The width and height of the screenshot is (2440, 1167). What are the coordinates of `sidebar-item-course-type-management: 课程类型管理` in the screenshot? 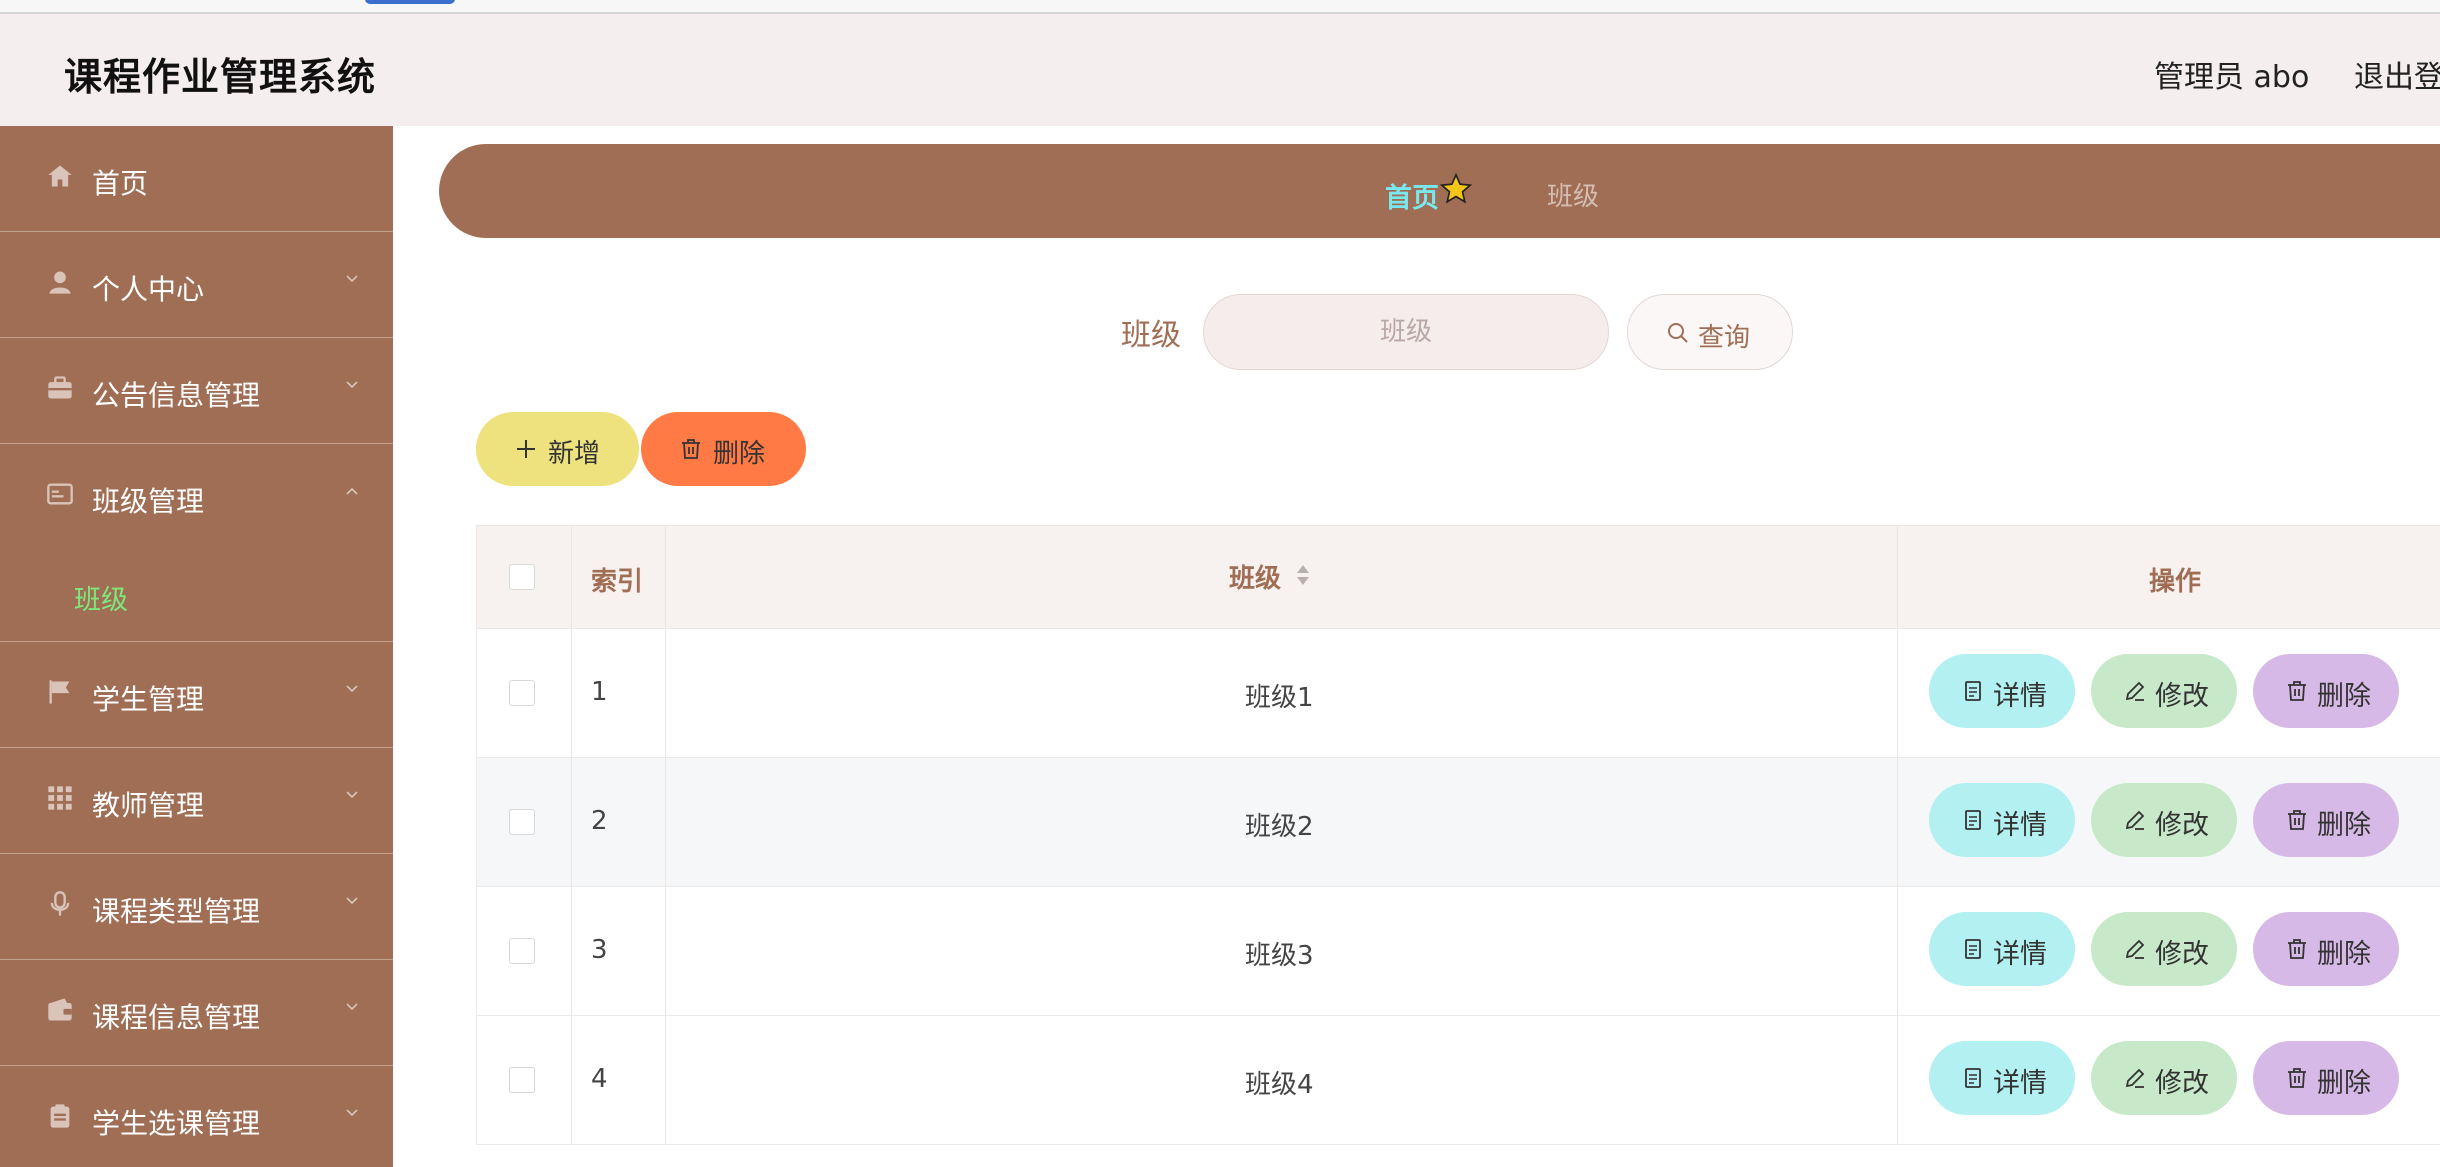 It's located at (196, 907).